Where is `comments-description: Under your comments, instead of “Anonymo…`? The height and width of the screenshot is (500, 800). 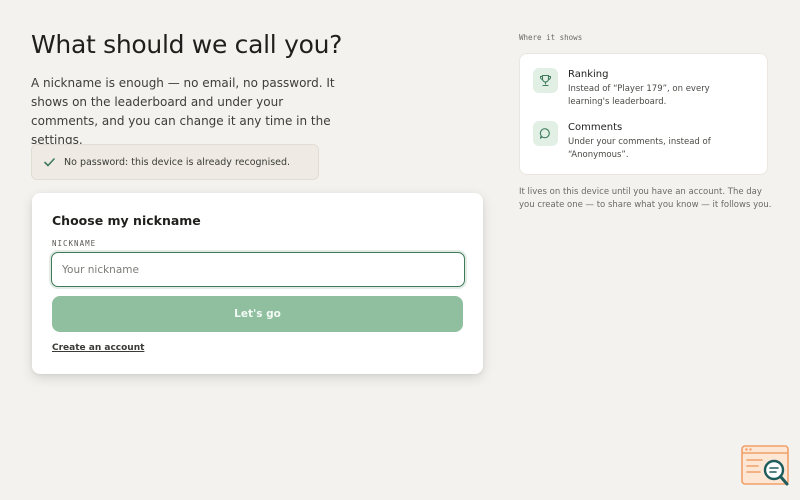 comments-description: Under your comments, instead of “Anonymo… is located at coordinates (639, 148).